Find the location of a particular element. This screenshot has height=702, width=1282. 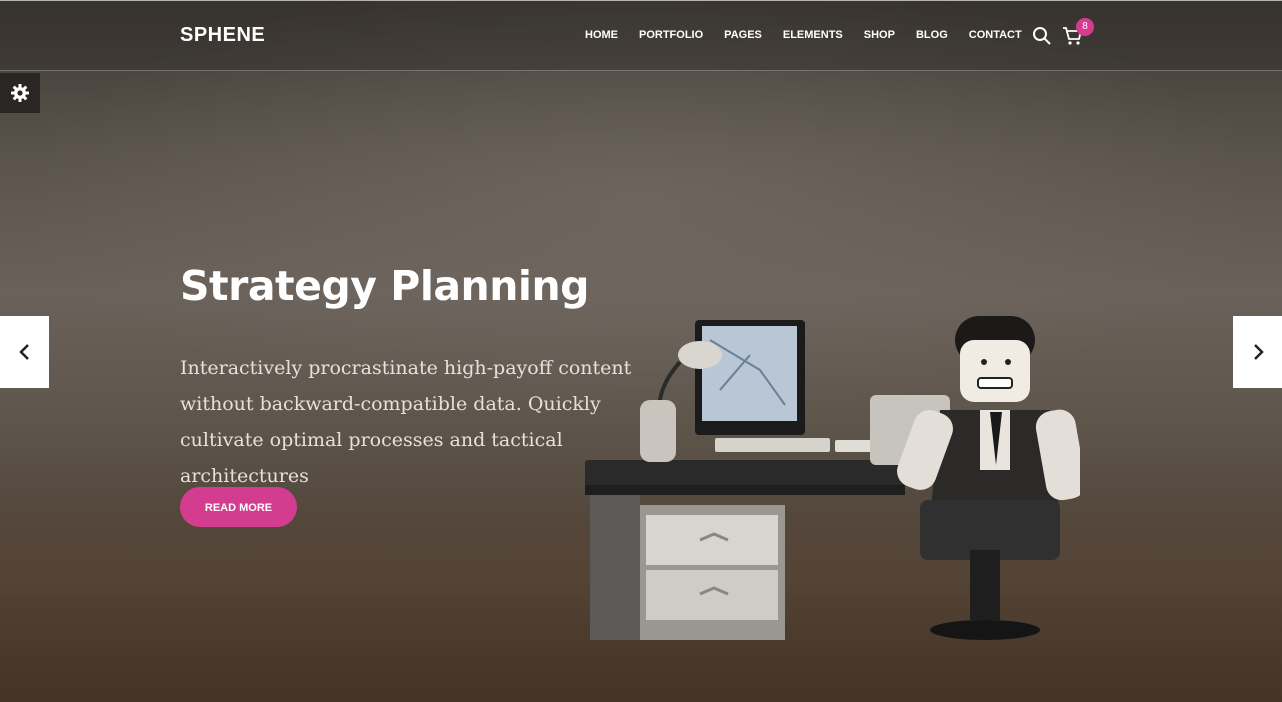

chevron-right-icon is located at coordinates (1258, 352).